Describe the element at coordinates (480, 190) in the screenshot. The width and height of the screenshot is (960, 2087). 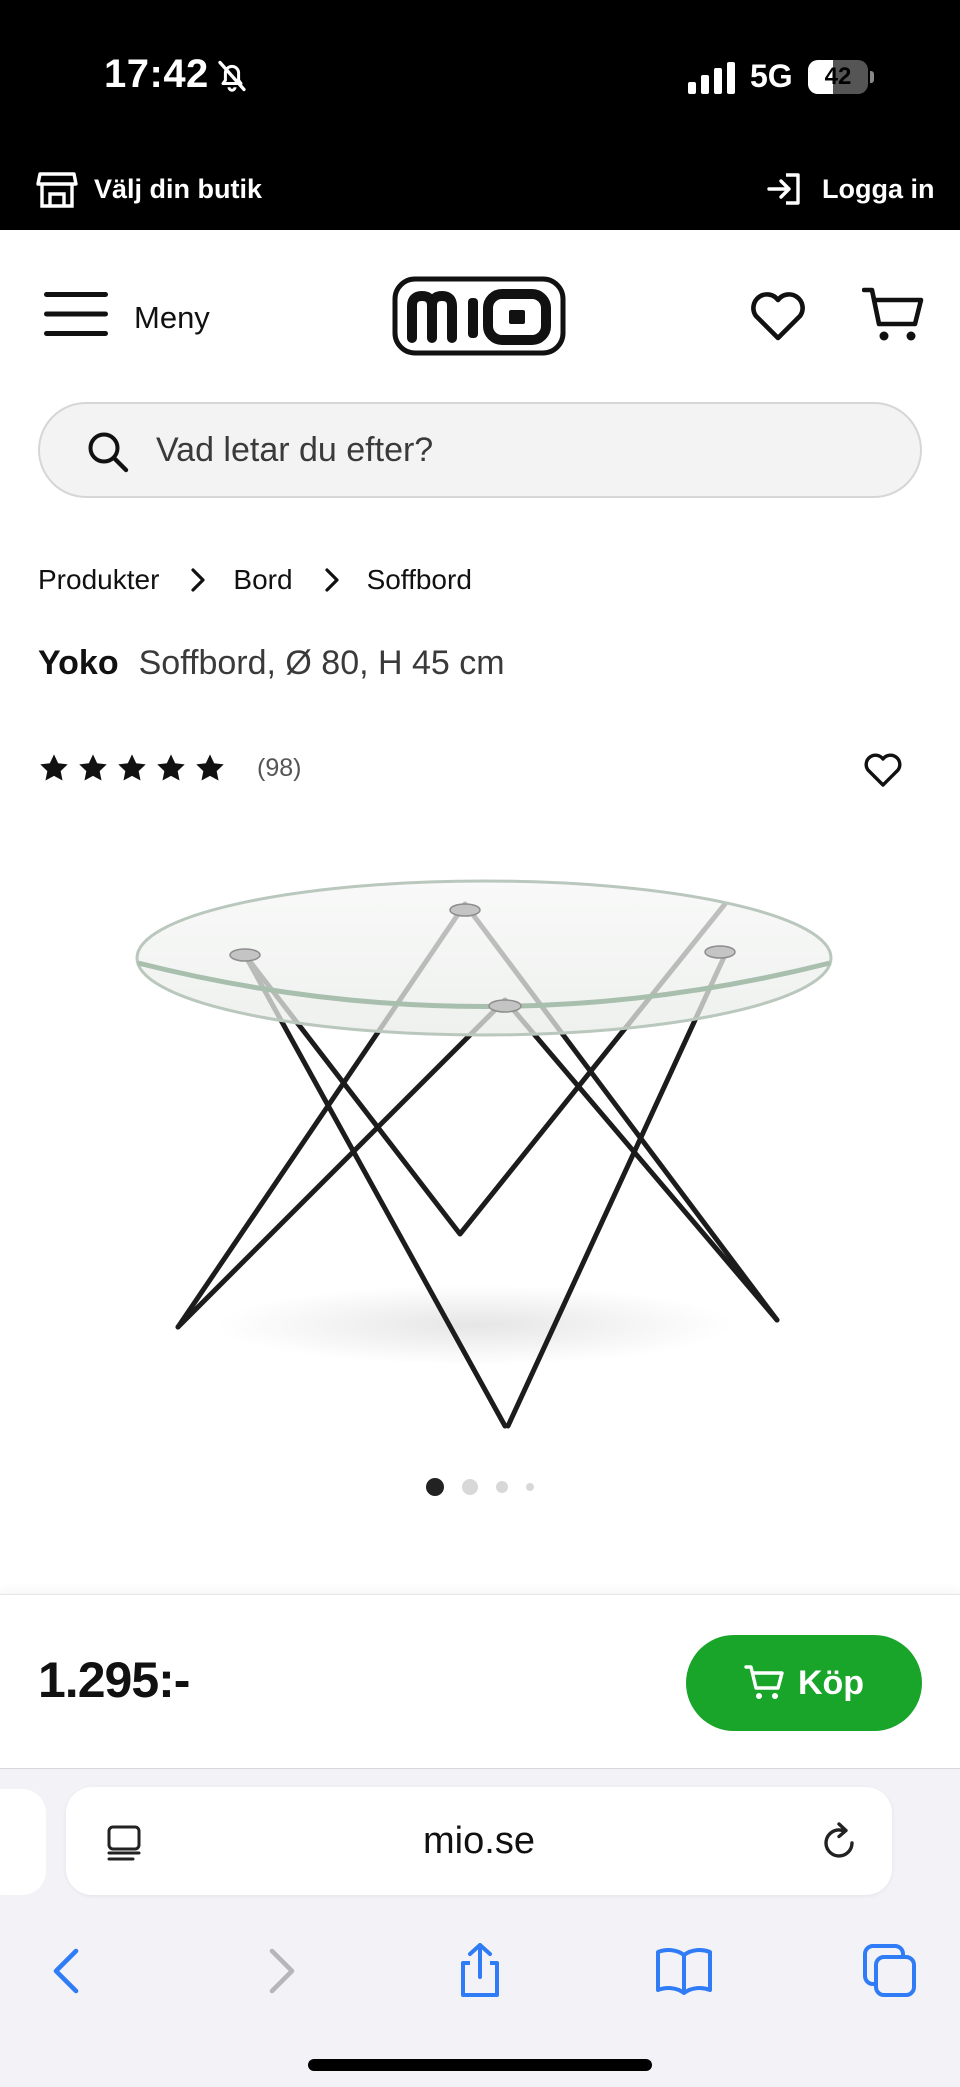
I see `store-bar: Välj din butik Logga in` at that location.